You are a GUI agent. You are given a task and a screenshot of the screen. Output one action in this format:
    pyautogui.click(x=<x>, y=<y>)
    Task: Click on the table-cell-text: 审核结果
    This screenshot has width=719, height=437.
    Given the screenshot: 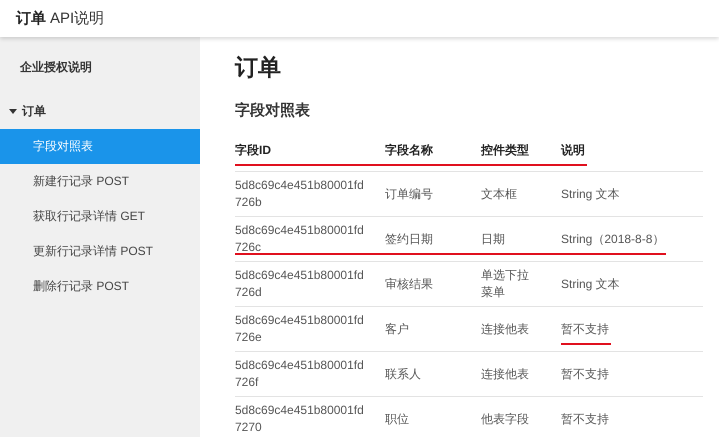 What is the action you would take?
    pyautogui.click(x=409, y=284)
    